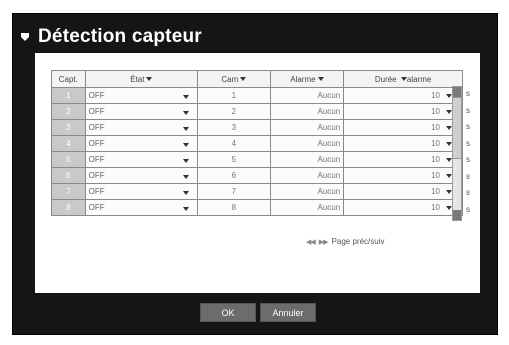 This screenshot has width=509, height=345. Describe the element at coordinates (234, 79) in the screenshot. I see `col-header-cam: Cam` at that location.